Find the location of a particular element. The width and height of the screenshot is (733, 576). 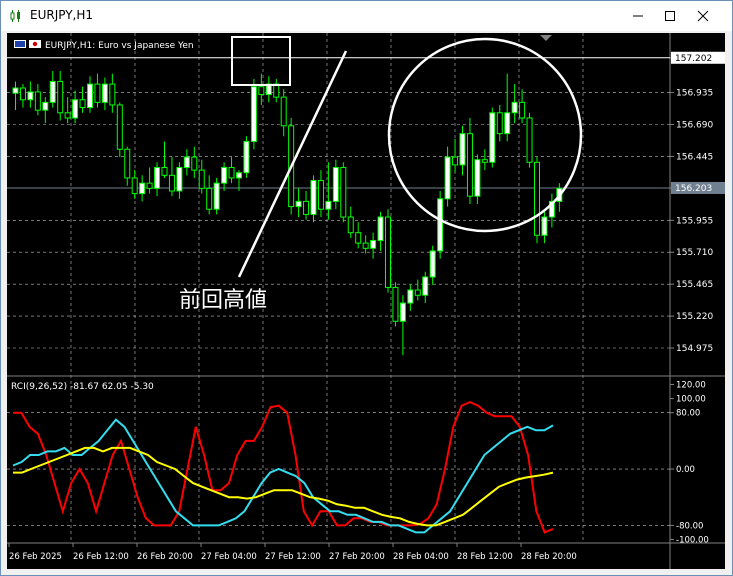

price-tick-label: 155.220 is located at coordinates (694, 317).